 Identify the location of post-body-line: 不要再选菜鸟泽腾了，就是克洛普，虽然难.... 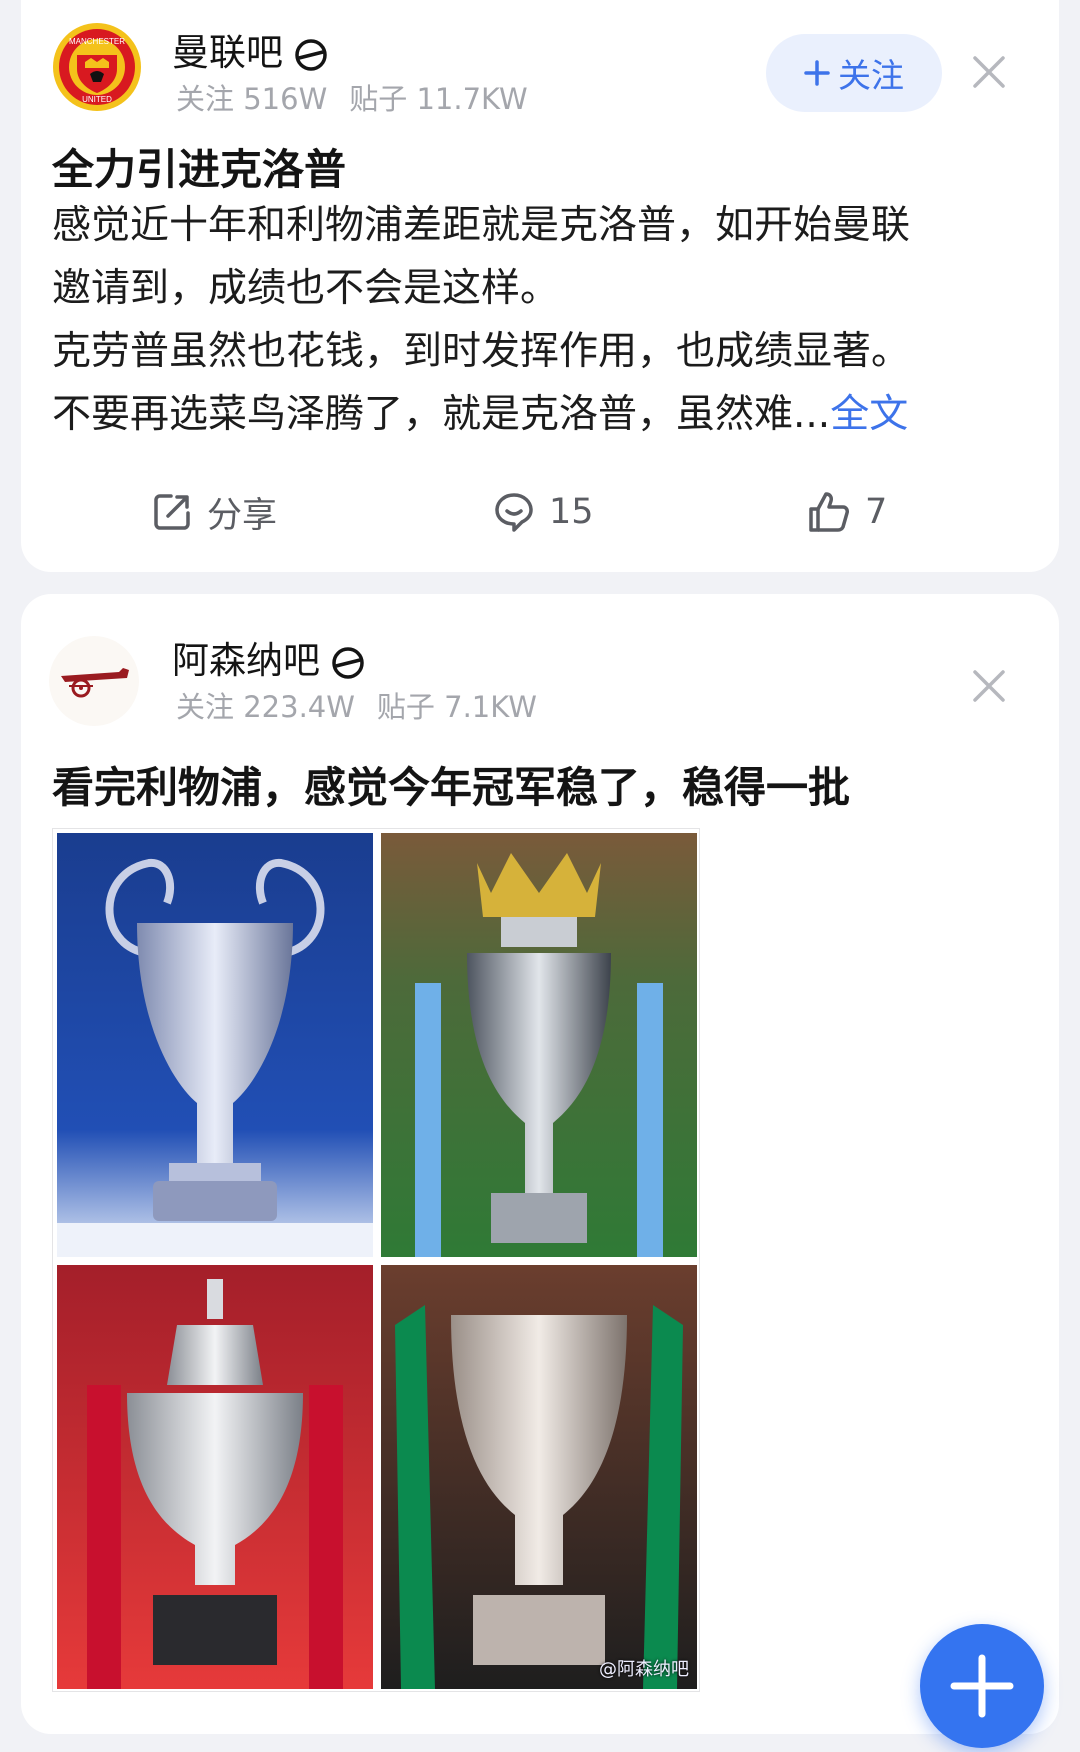
(441, 414).